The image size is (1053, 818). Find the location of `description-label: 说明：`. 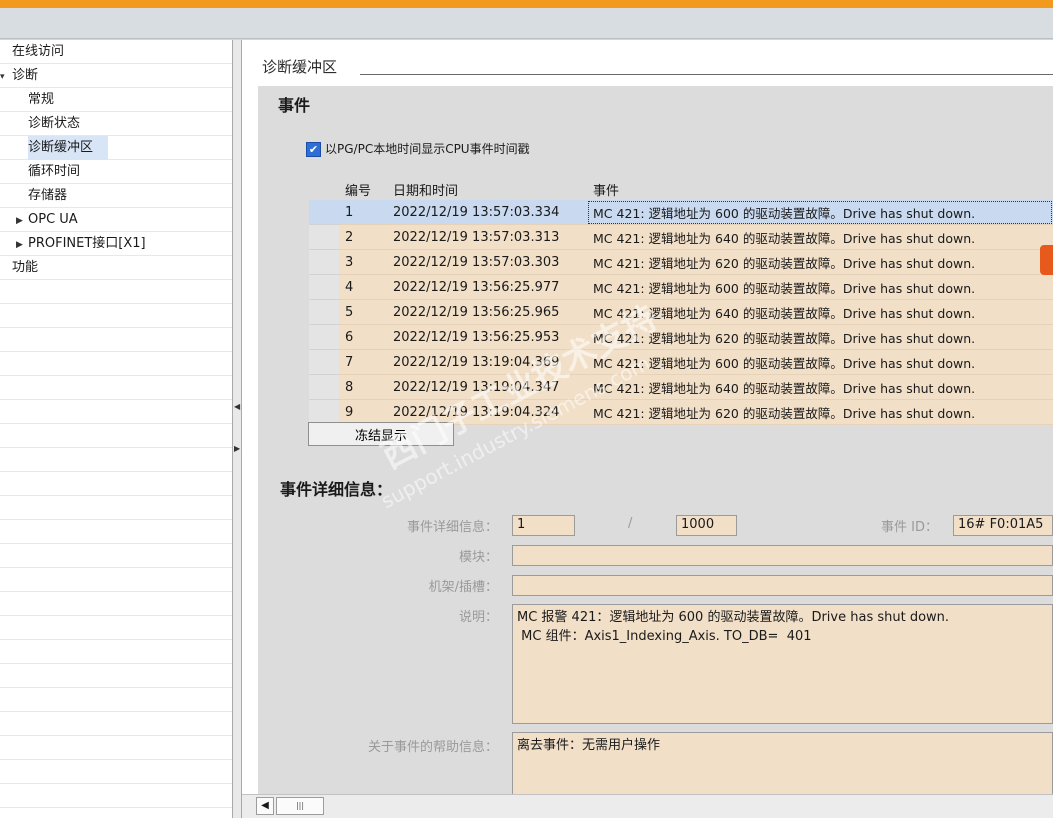

description-label: 说明： is located at coordinates (478, 617).